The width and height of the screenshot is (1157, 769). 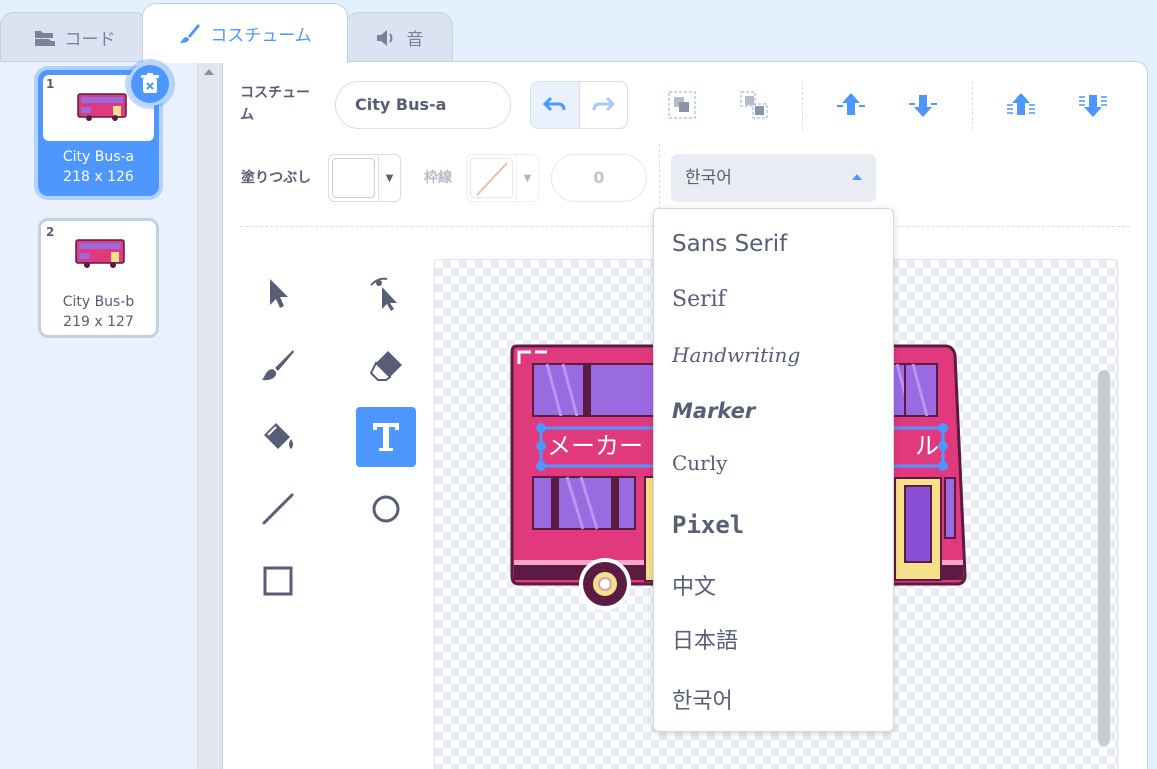 I want to click on select-tool, so click(x=278, y=293).